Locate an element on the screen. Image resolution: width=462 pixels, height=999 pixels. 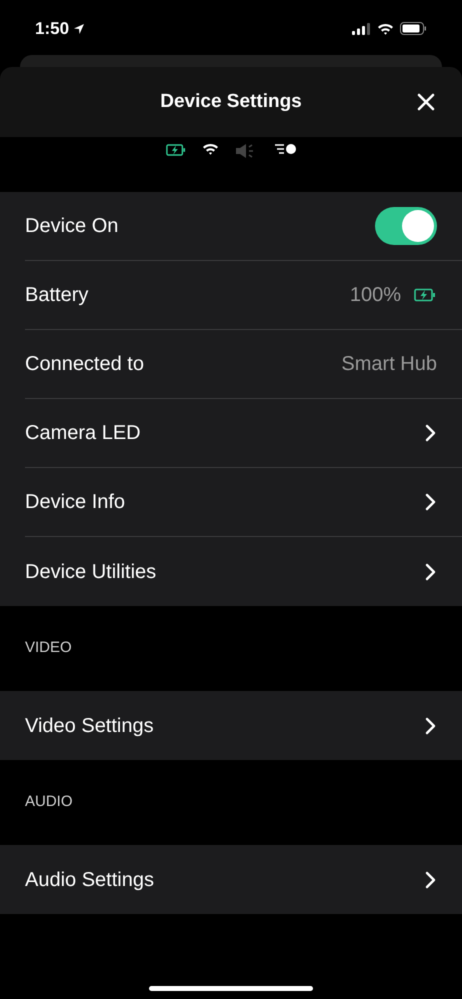
location-arrow-icon is located at coordinates (79, 28).